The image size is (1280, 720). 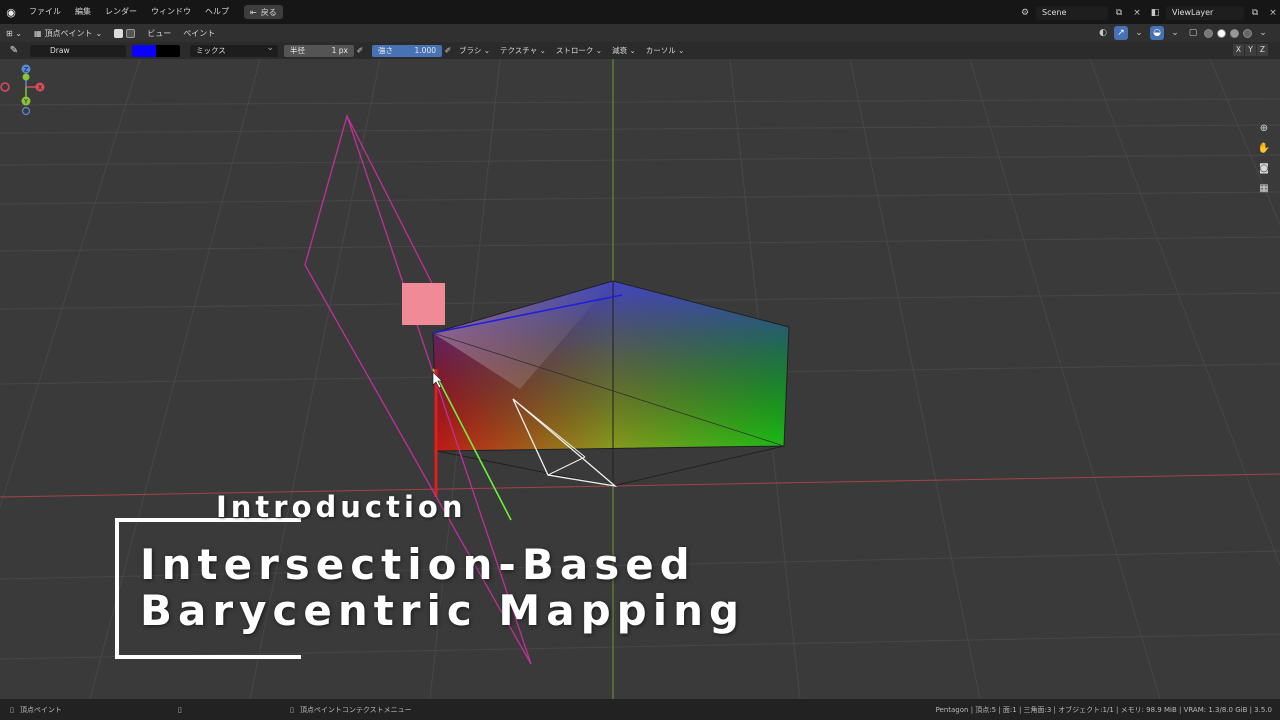 I want to click on viewlayer-selector: ◧ ViewLayer ⧉ ×, so click(x=1214, y=13).